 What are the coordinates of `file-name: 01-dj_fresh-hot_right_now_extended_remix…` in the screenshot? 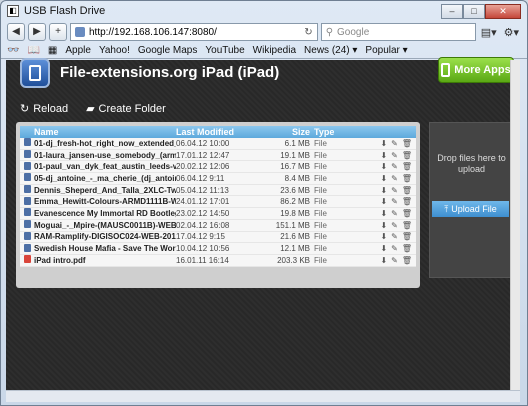 It's located at (105, 143).